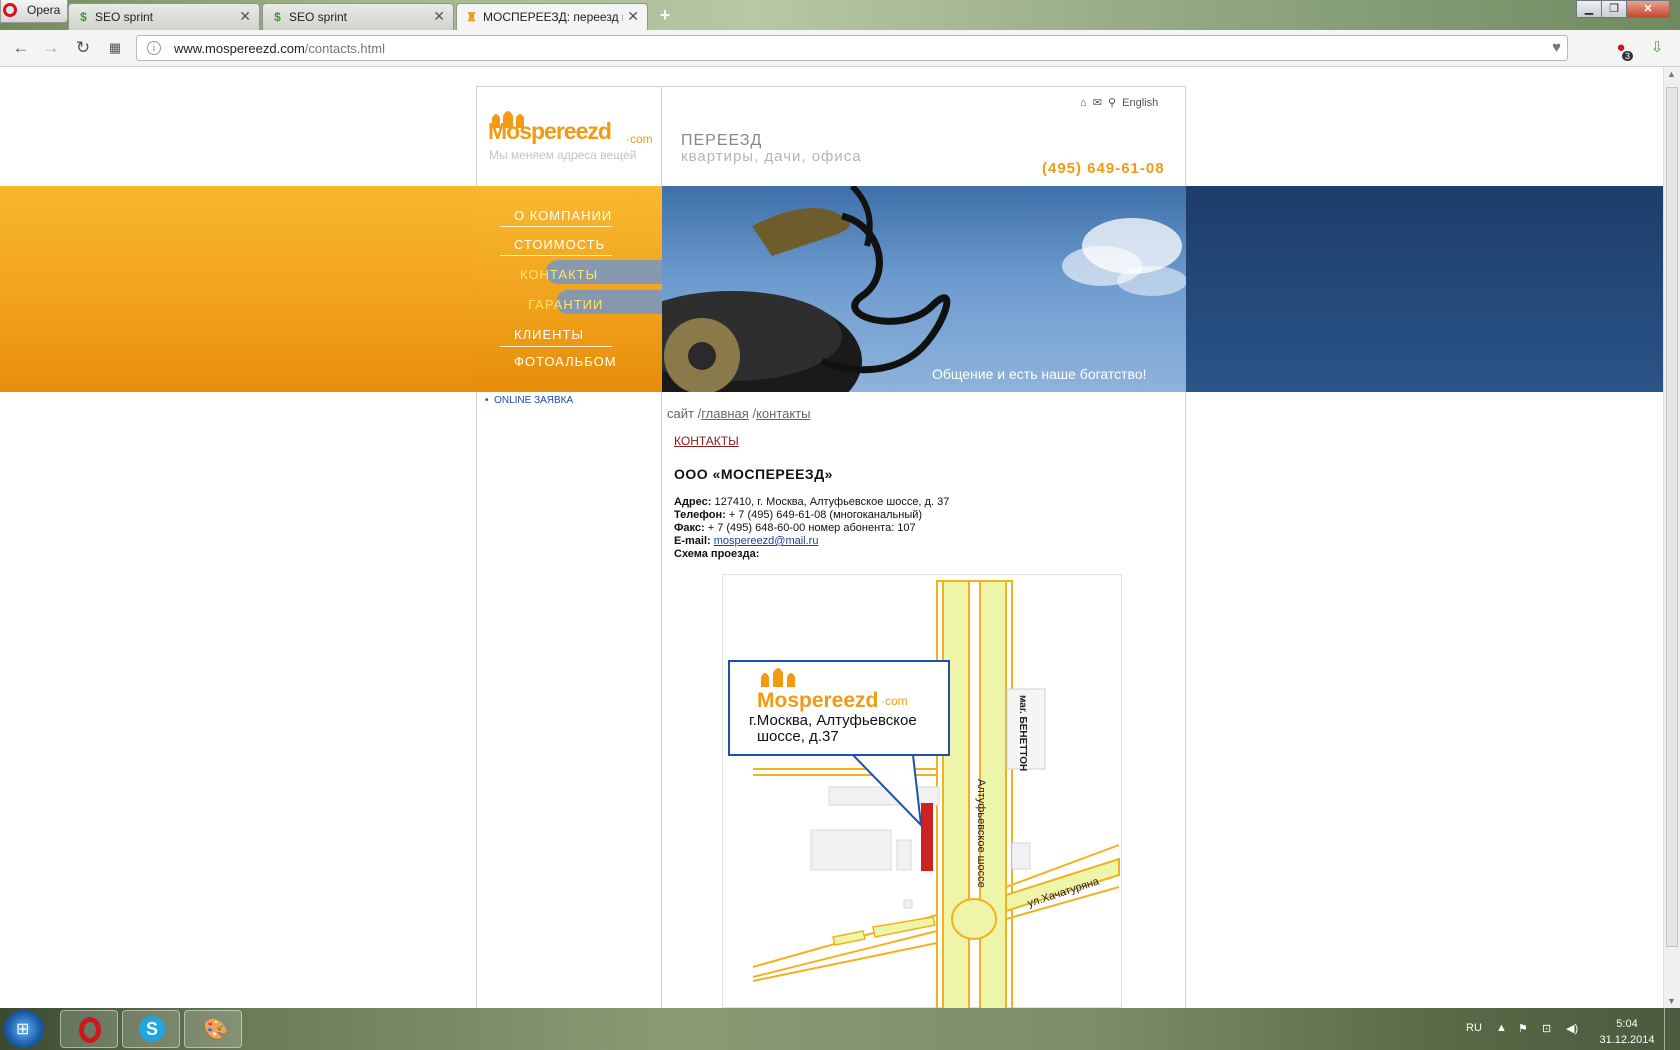  I want to click on start-button: ⊞, so click(24, 1029).